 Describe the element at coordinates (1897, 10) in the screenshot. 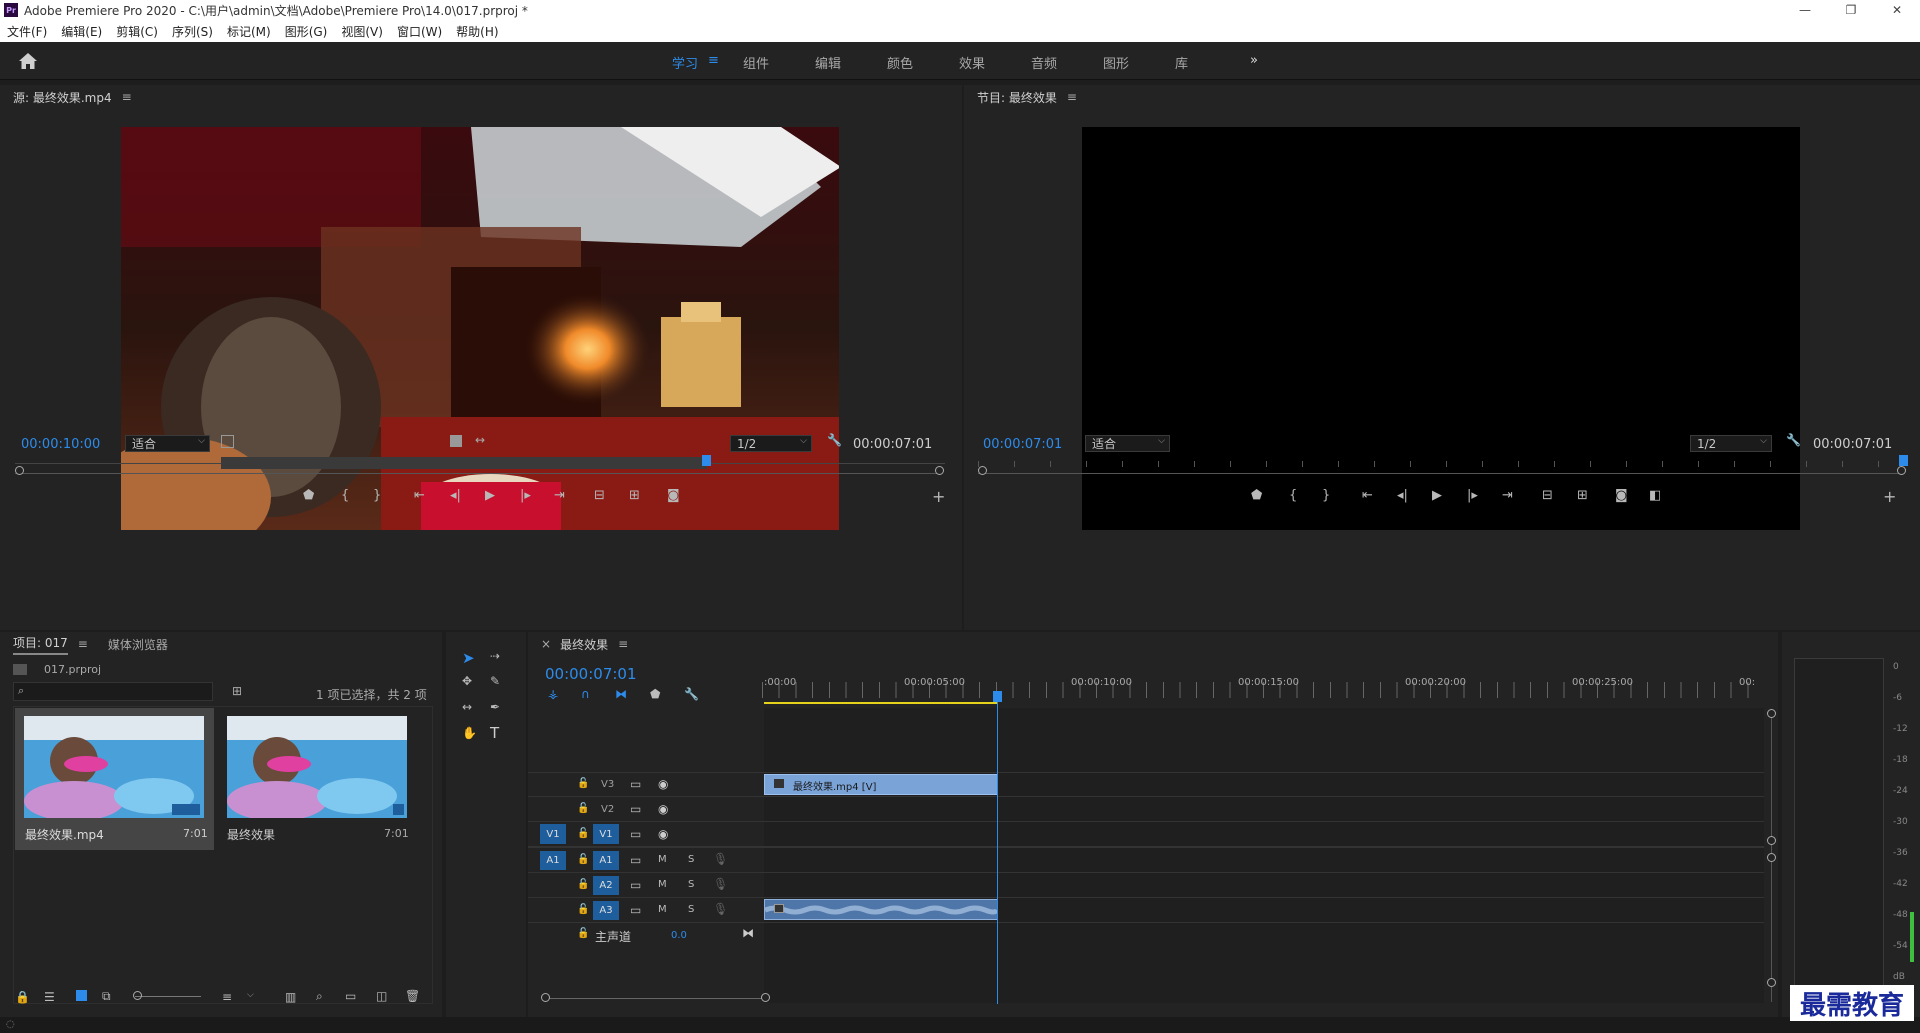

I see `close-button: ✕` at that location.